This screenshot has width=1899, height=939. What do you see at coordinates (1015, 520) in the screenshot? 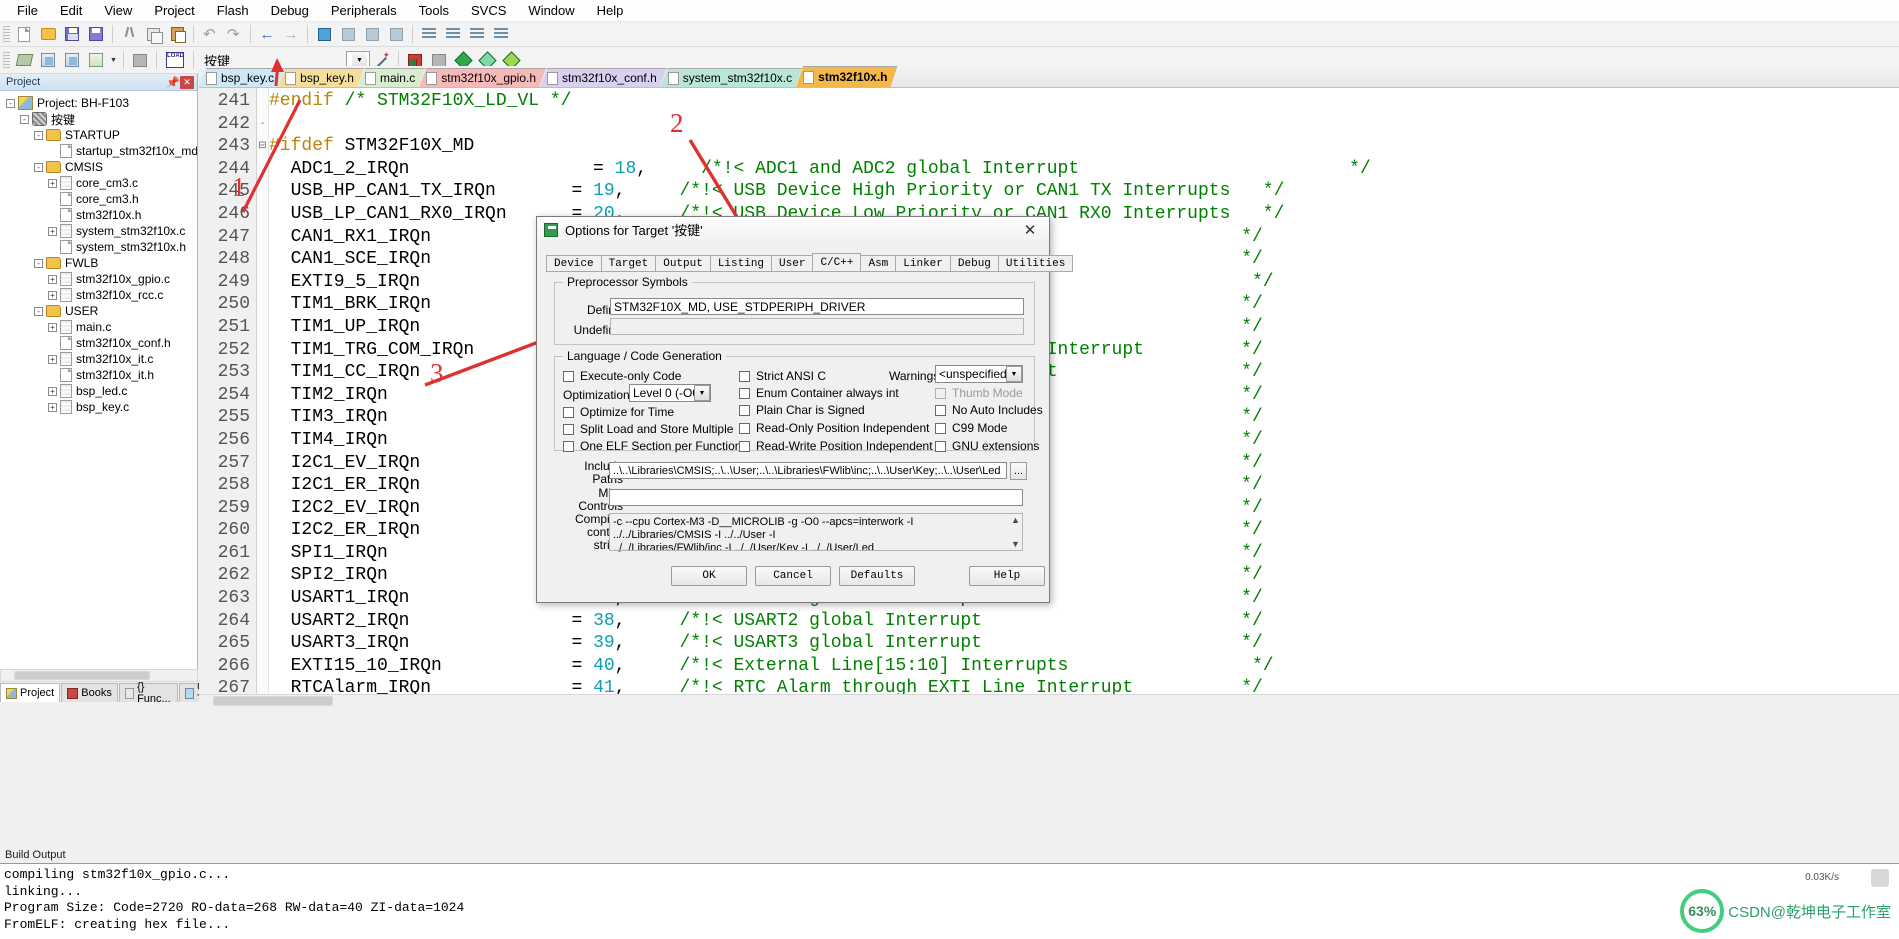
I see `scroll-up-icon: ▲` at bounding box center [1015, 520].